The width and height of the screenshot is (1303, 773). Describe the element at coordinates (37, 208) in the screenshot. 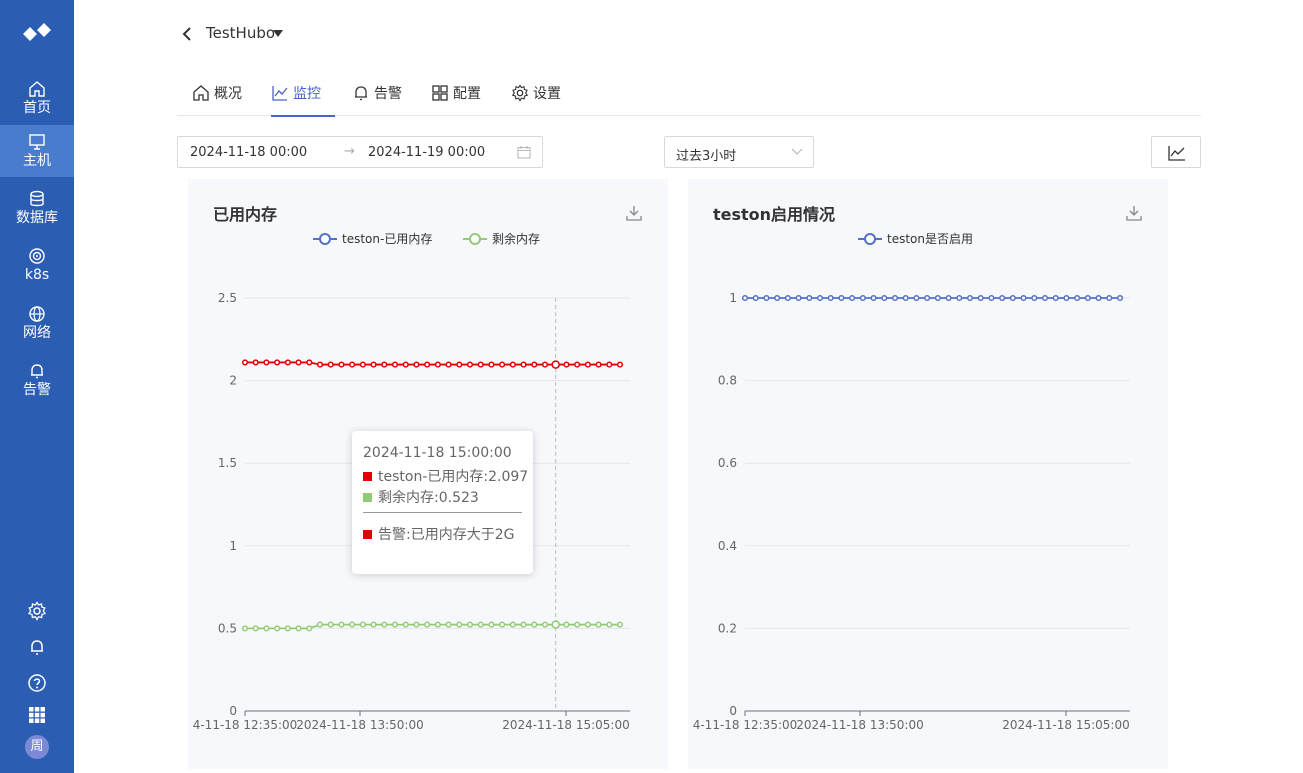

I see `sidebar-item-database: 数据库` at that location.